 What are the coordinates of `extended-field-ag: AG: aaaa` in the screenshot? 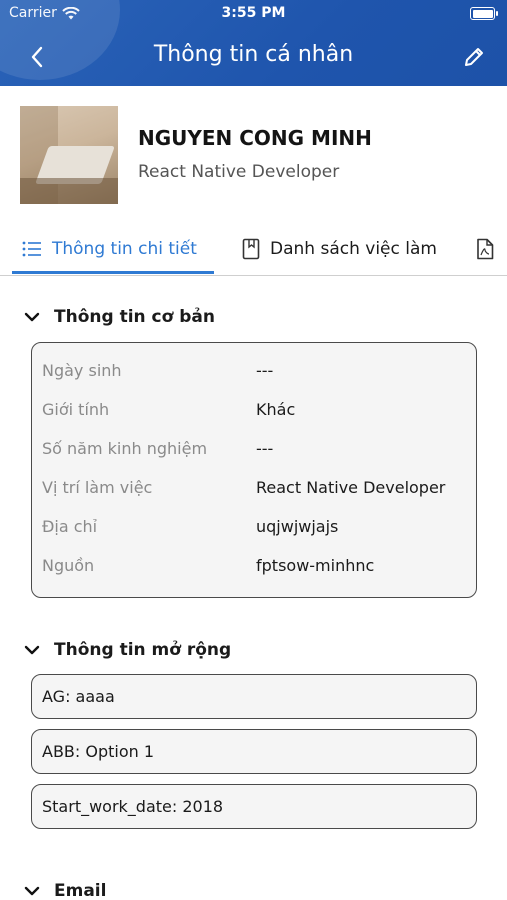 It's located at (254, 696).